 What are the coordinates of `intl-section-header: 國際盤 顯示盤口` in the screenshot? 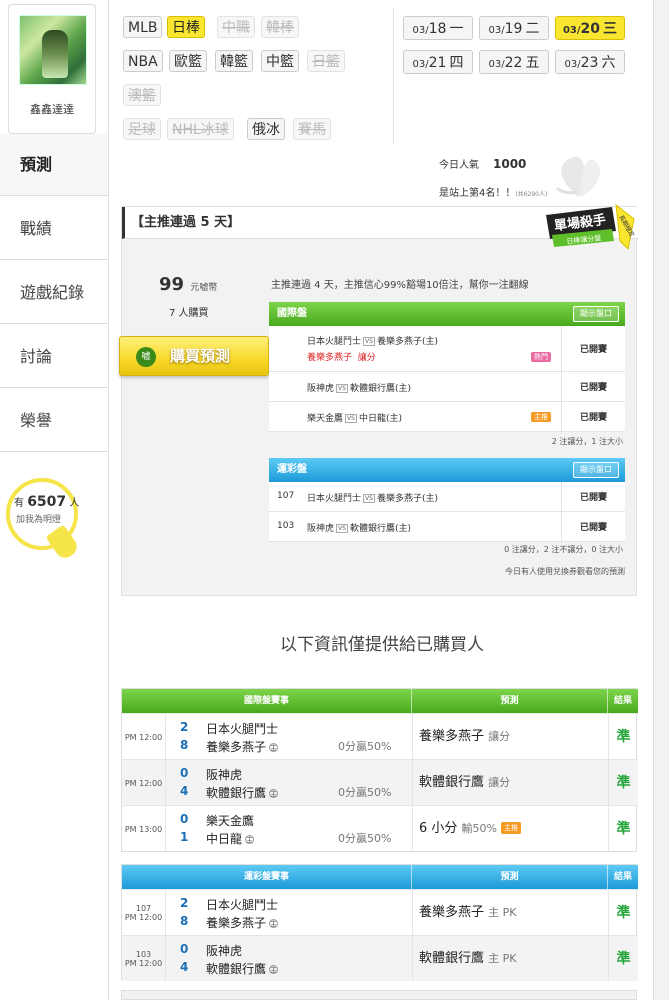 It's located at (447, 314).